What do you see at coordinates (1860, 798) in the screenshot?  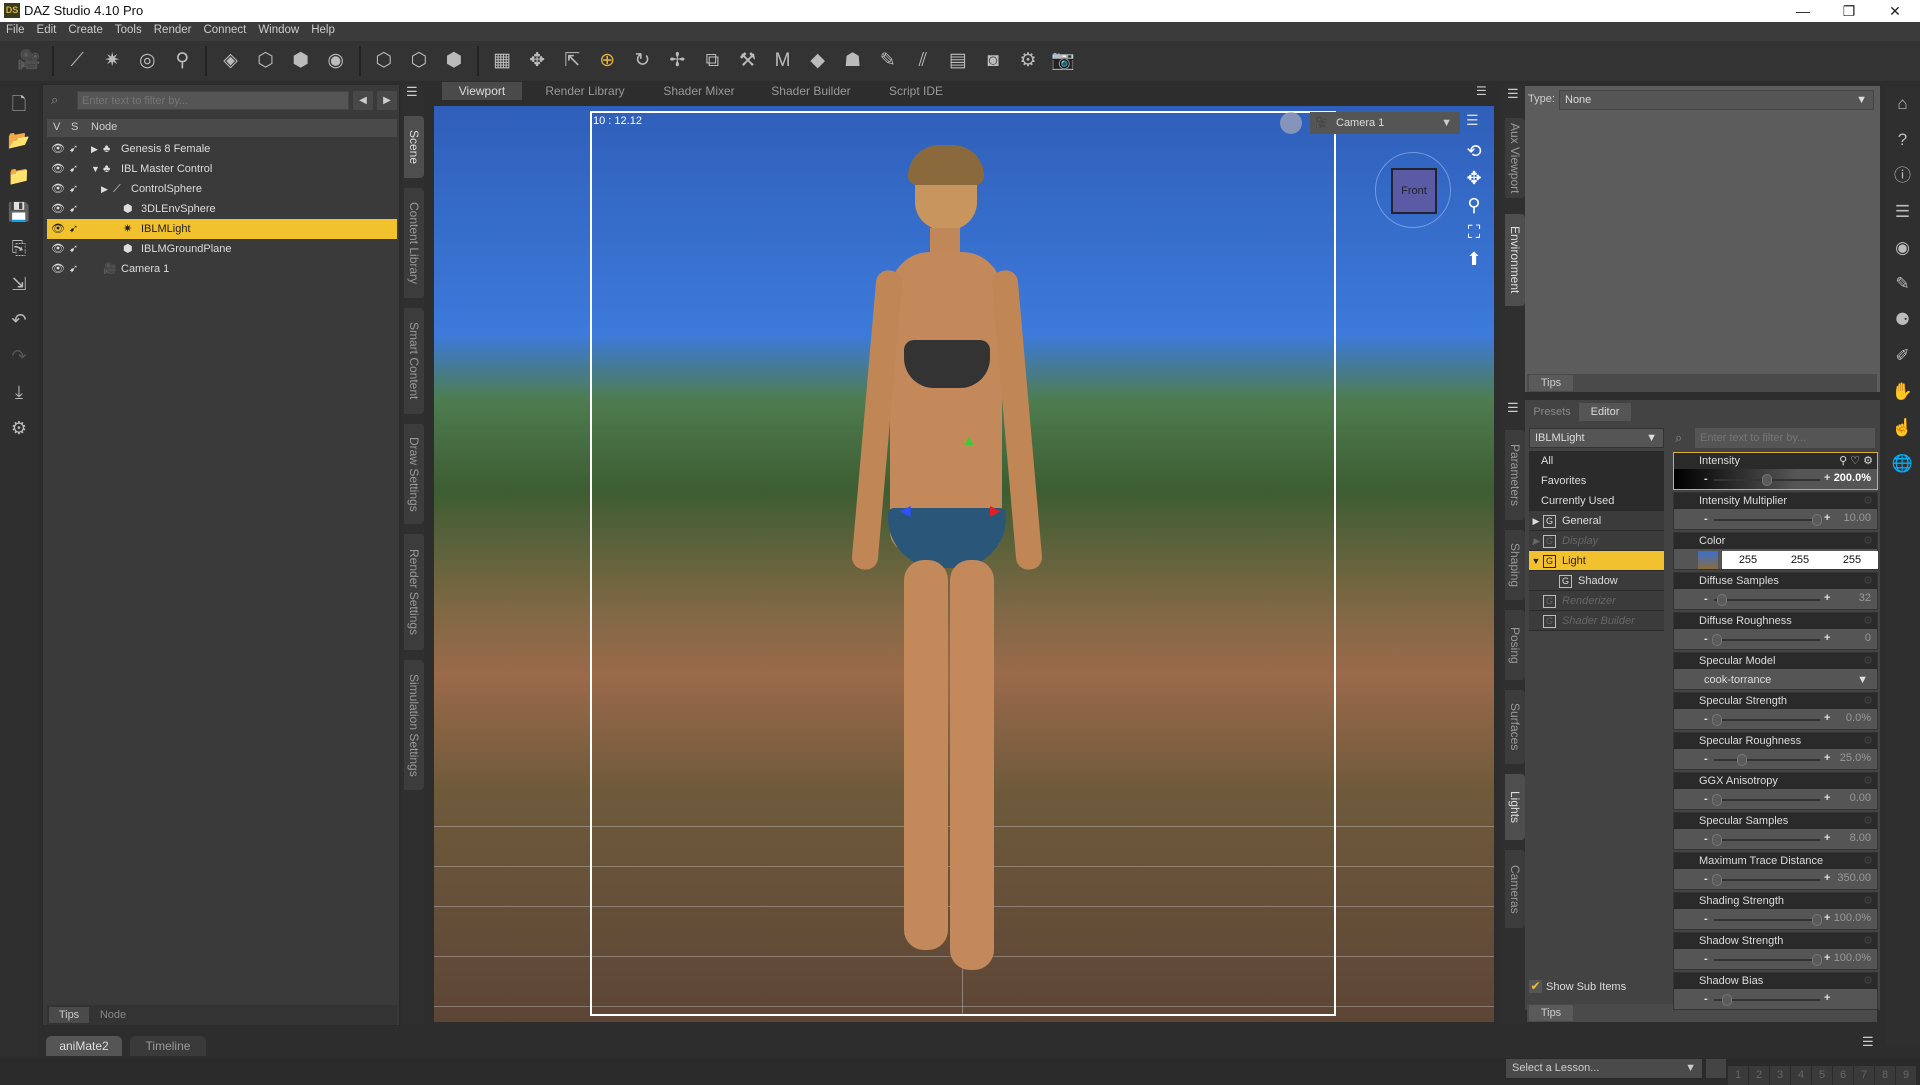 I see `property-value: 0.00` at bounding box center [1860, 798].